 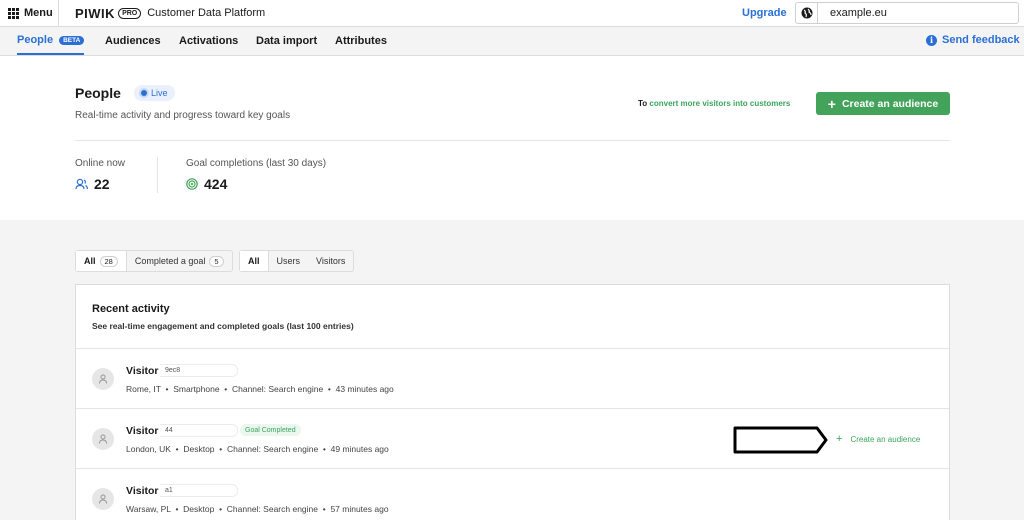 I want to click on tab-people-label: People, so click(x=35, y=40).